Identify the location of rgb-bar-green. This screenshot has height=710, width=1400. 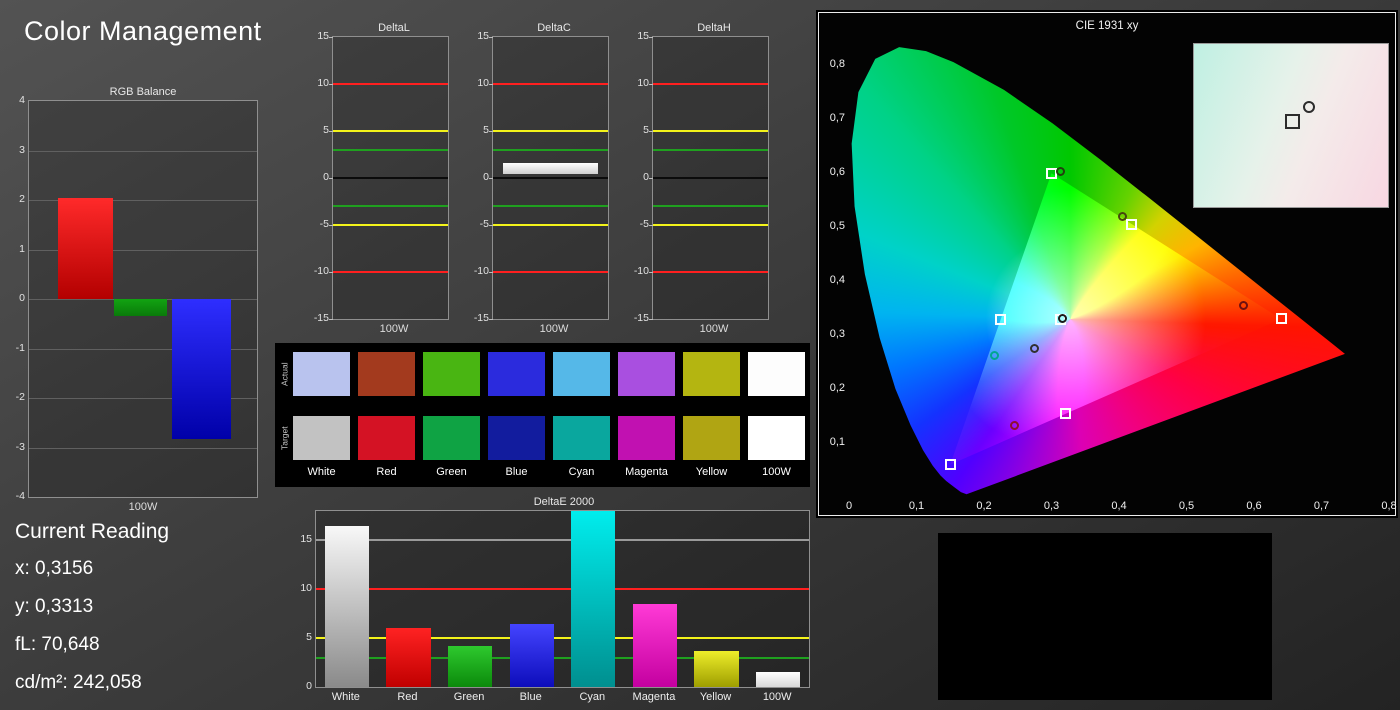
(140, 308).